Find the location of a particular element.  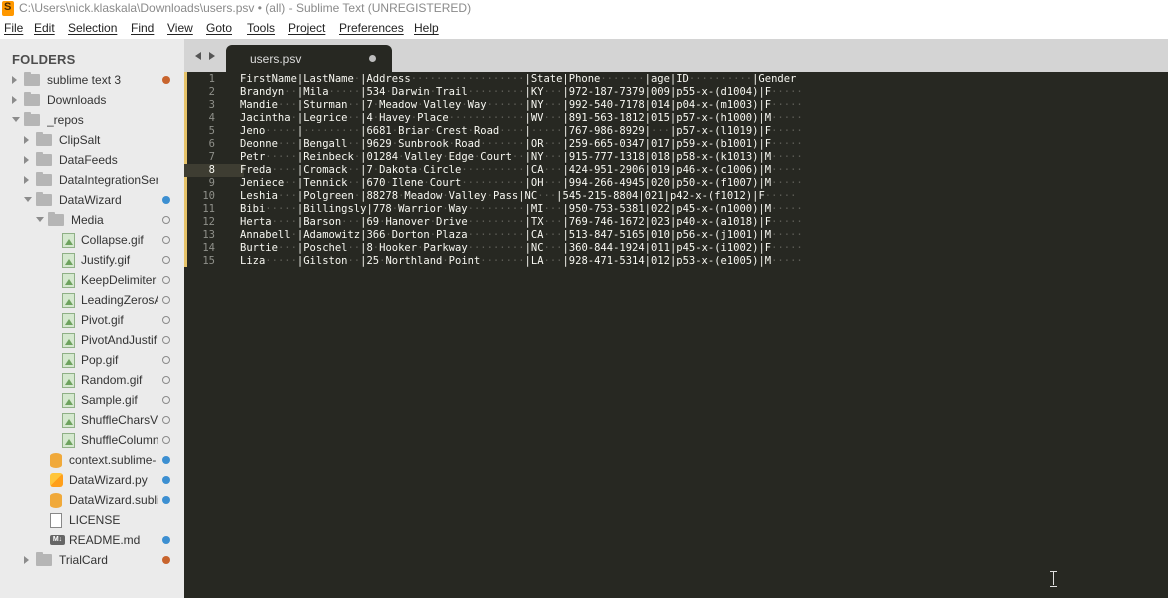

sidebar-item: ClipSalt is located at coordinates (92, 140).